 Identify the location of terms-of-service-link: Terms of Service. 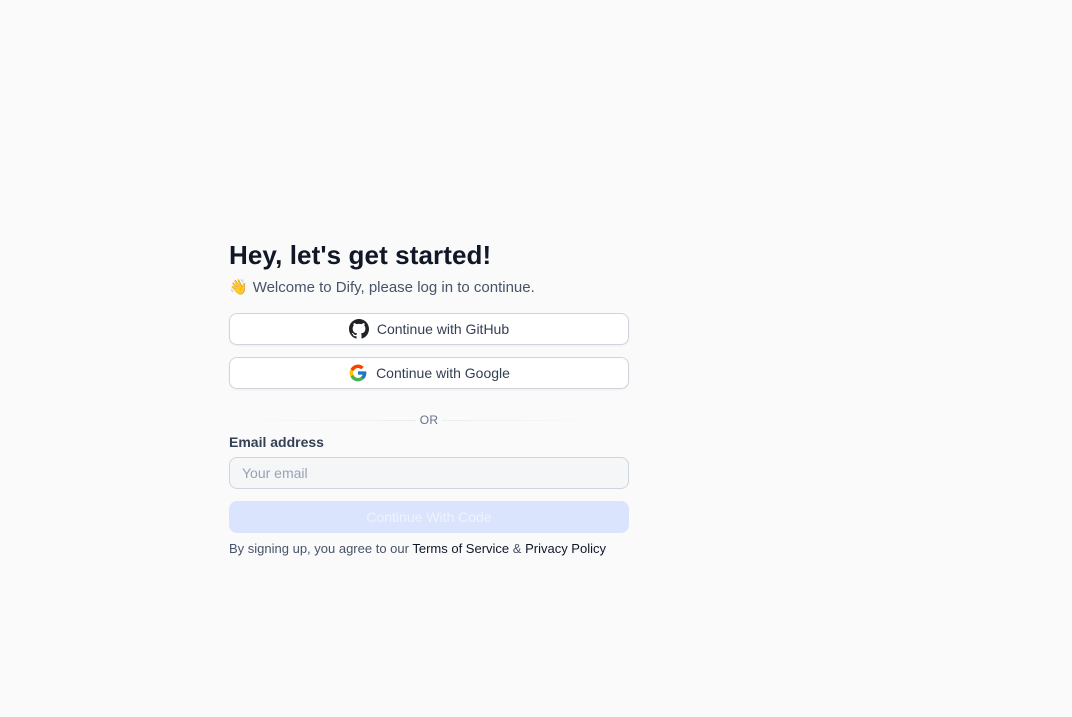
(460, 548).